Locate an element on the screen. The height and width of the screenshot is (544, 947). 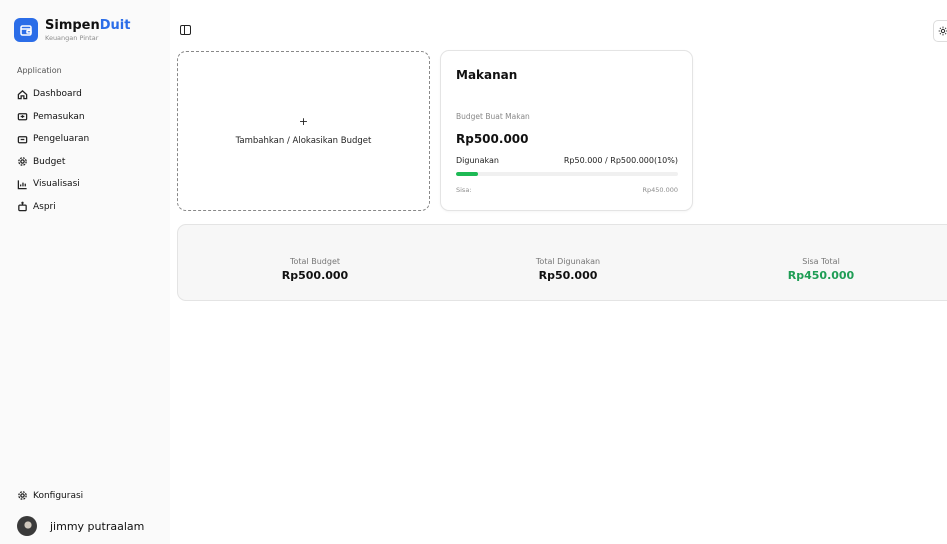
summary-value: Rp500.000 is located at coordinates (315, 275).